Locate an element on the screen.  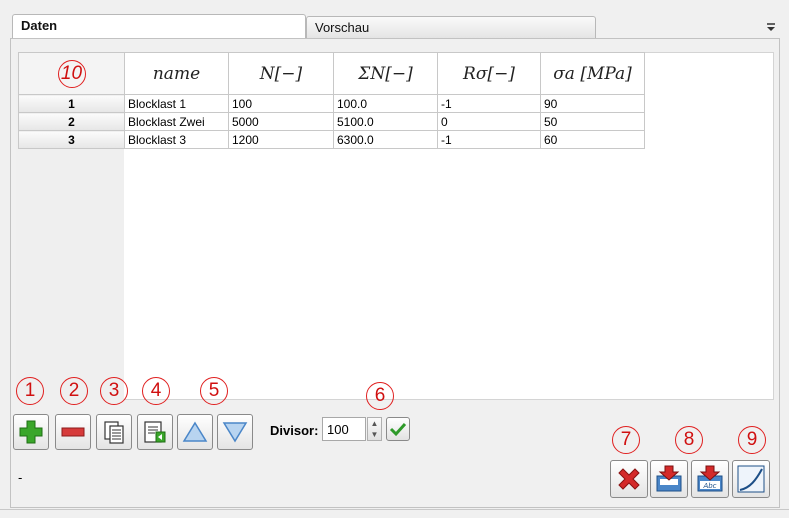
divisor-input is located at coordinates (344, 429).